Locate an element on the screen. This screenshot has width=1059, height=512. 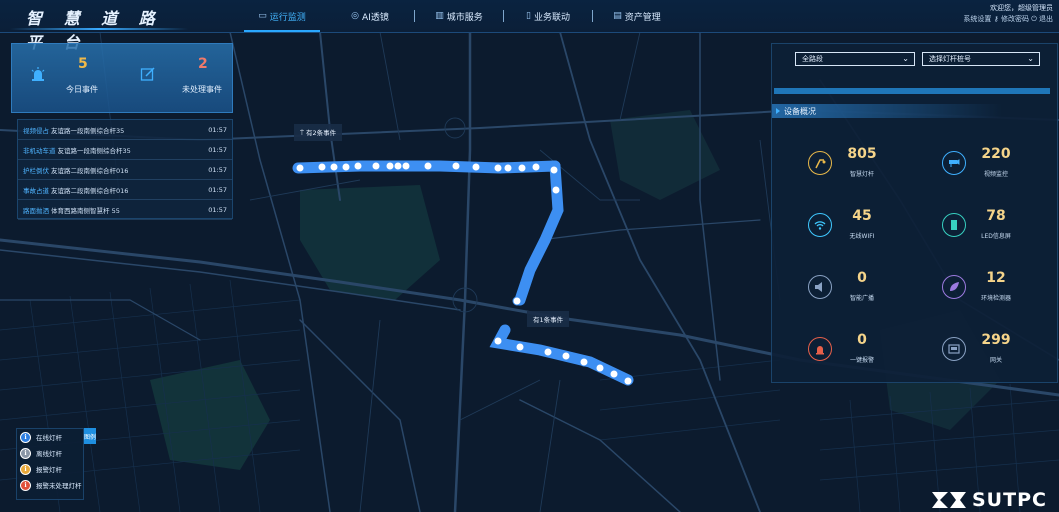
legend-label: 离线灯杆 is located at coordinates (49, 454).